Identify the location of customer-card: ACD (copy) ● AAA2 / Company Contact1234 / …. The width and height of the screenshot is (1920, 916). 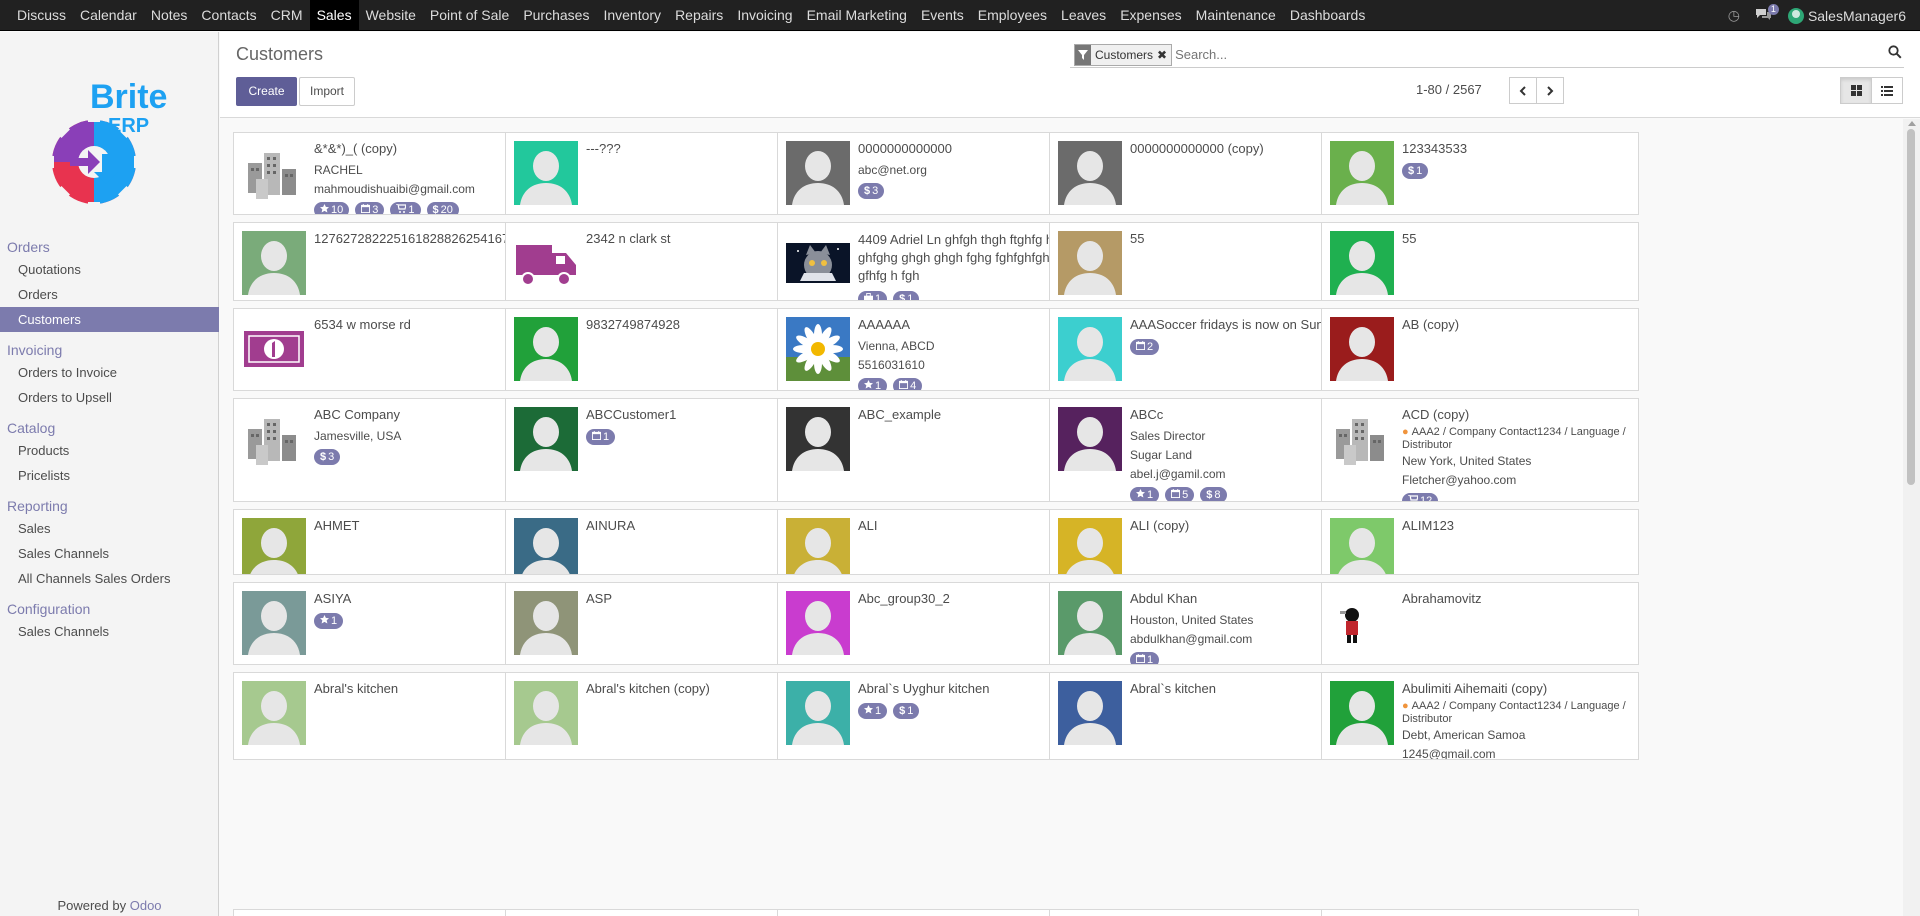
(1480, 450).